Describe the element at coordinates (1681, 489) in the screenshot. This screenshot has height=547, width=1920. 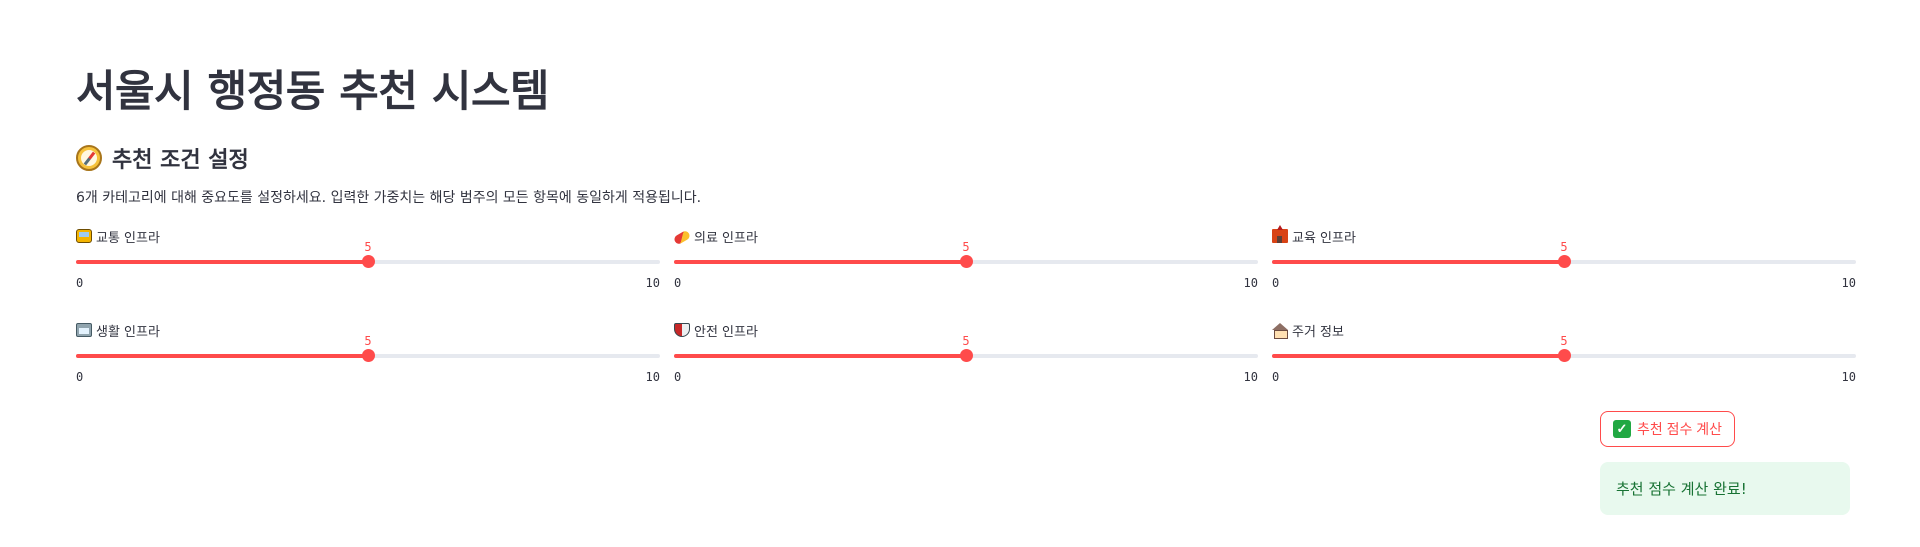
I see `success-message-text: 추천 점수 계산 완료!` at that location.